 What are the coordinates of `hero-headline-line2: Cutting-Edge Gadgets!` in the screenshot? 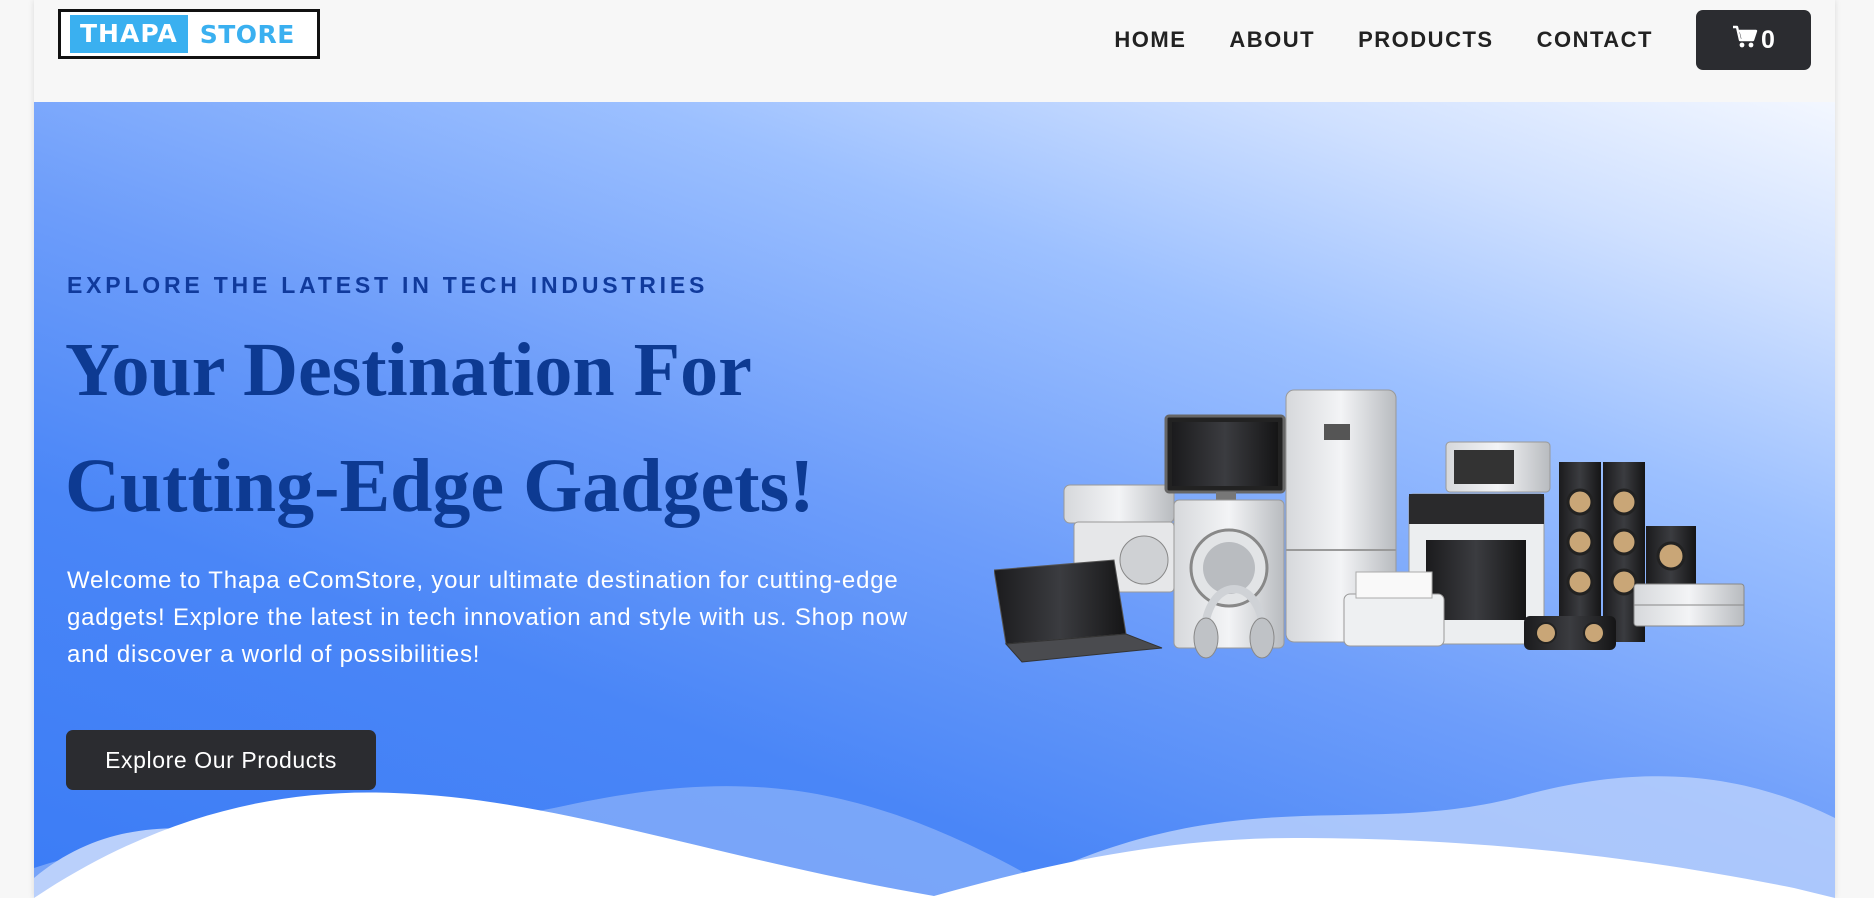 It's located at (440, 486).